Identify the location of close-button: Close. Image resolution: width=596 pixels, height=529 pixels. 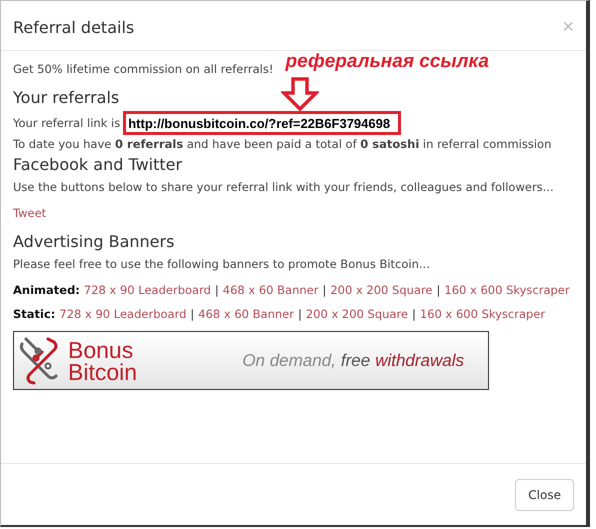
(544, 495).